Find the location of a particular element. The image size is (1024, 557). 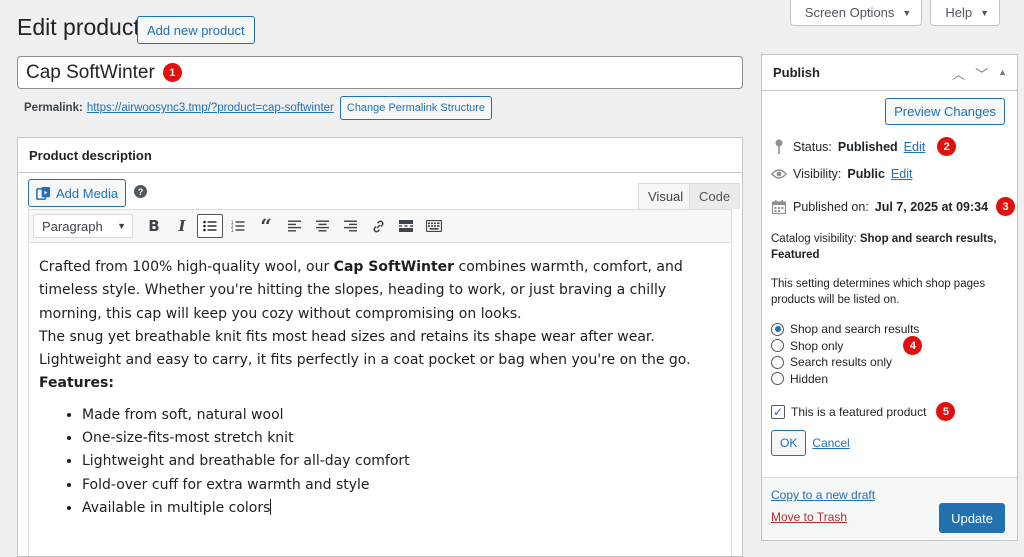

status-value: Published is located at coordinates (867, 146).